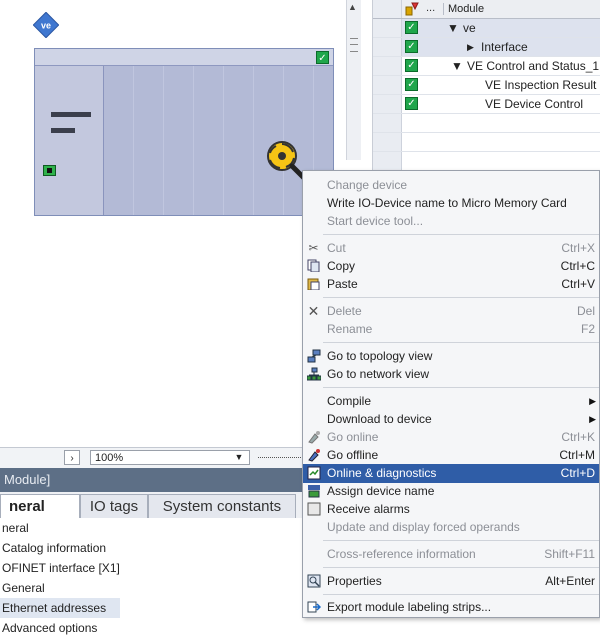 The image size is (600, 638). What do you see at coordinates (451, 329) in the screenshot?
I see `menu-item-rename: Rename F2` at bounding box center [451, 329].